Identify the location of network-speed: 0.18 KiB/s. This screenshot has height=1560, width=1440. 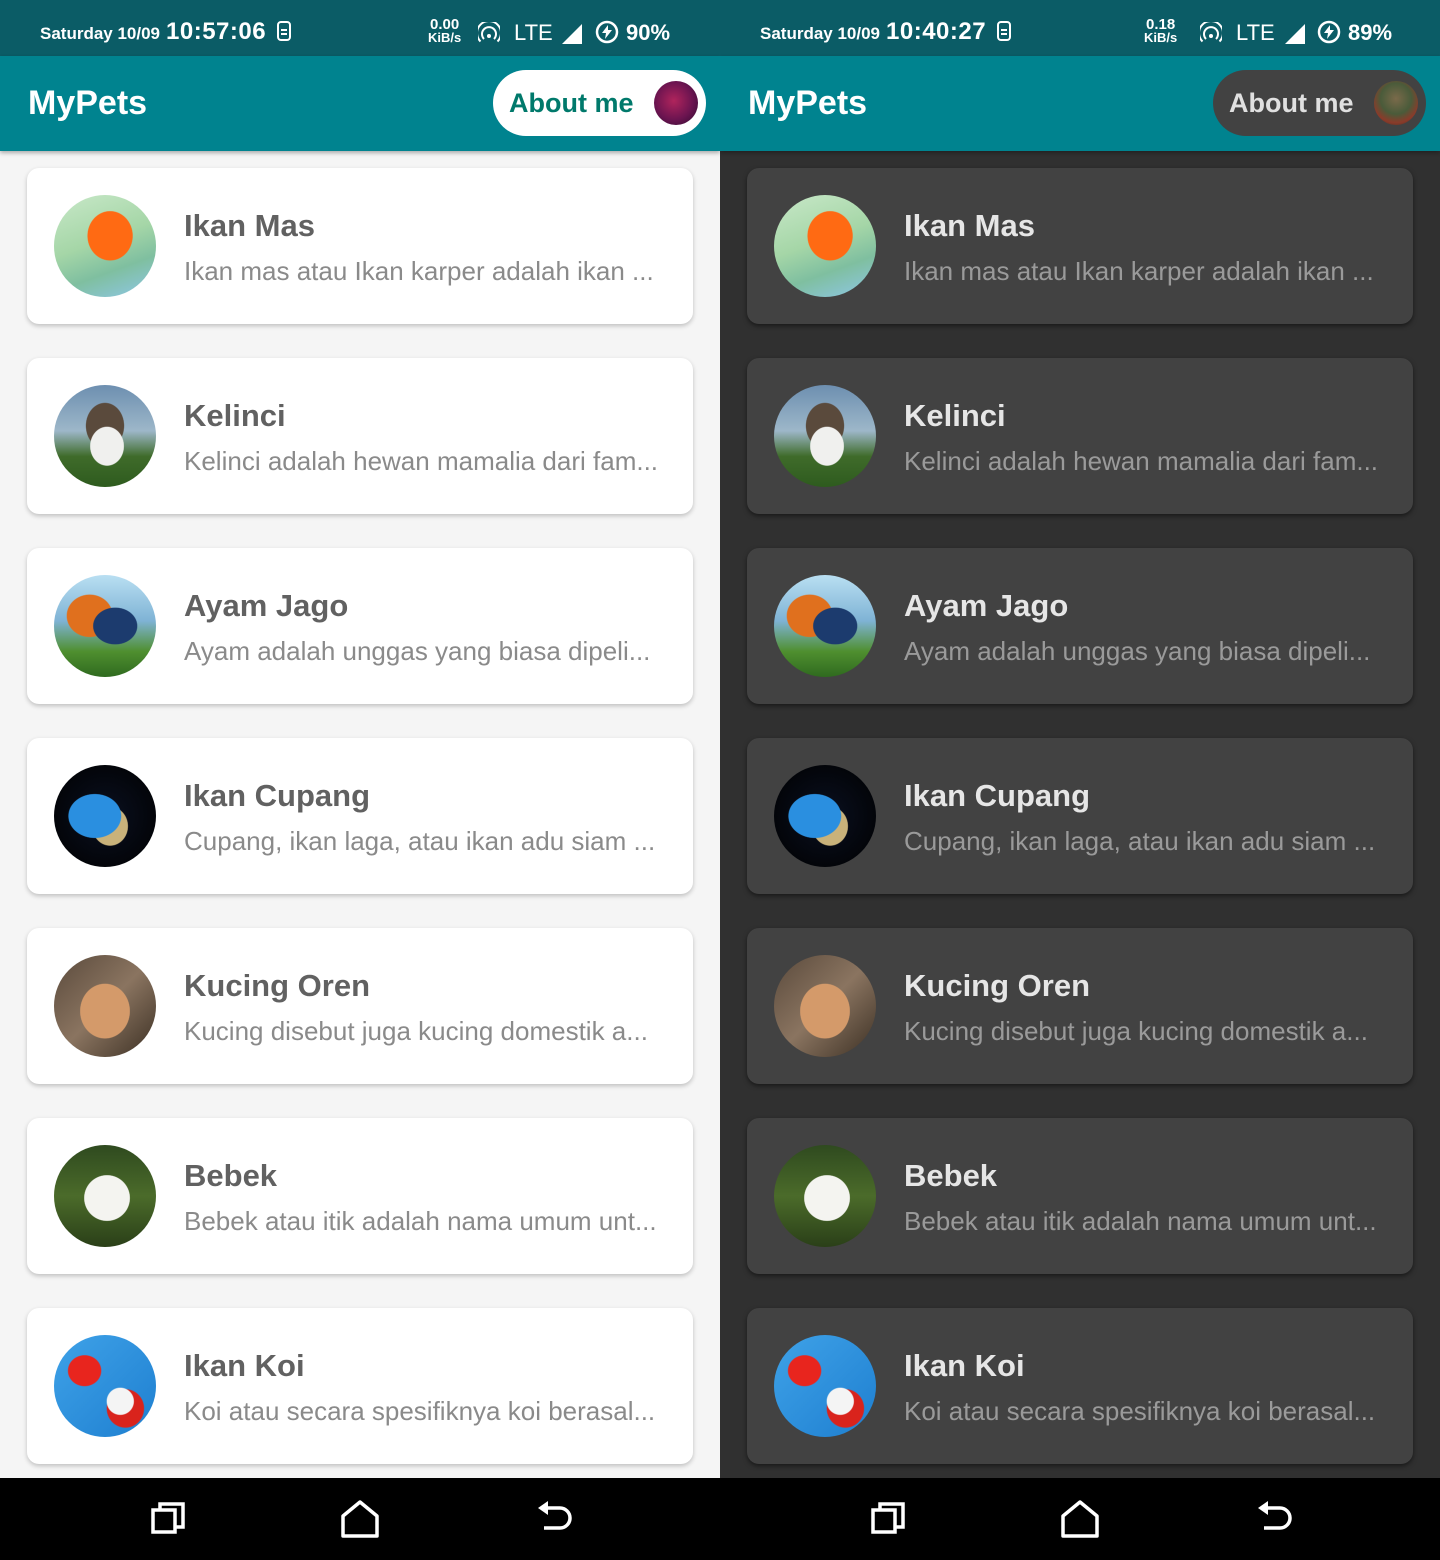
(1161, 31).